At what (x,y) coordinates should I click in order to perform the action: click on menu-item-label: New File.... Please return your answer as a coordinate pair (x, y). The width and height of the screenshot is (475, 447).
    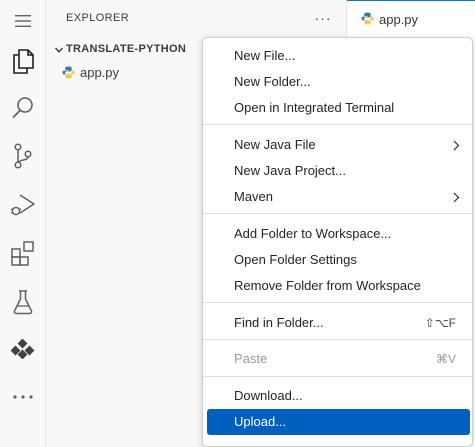
    Looking at the image, I should click on (265, 55).